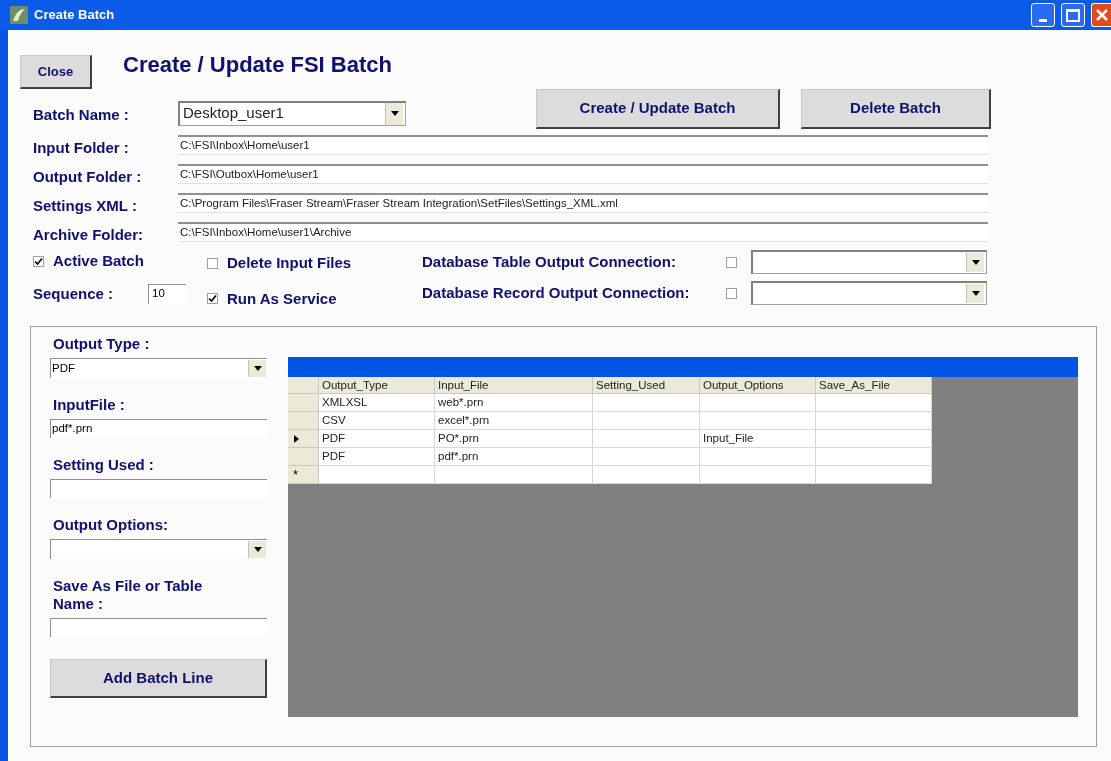 Image resolution: width=1111 pixels, height=761 pixels. What do you see at coordinates (101, 344) in the screenshot?
I see `field-label: Output Type :` at bounding box center [101, 344].